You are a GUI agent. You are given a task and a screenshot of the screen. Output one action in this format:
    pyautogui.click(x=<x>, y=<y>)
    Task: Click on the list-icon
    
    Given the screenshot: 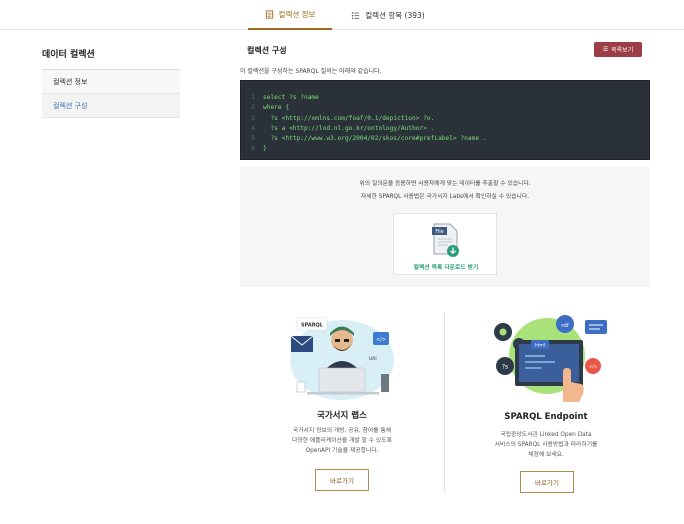 What is the action you would take?
    pyautogui.click(x=356, y=15)
    